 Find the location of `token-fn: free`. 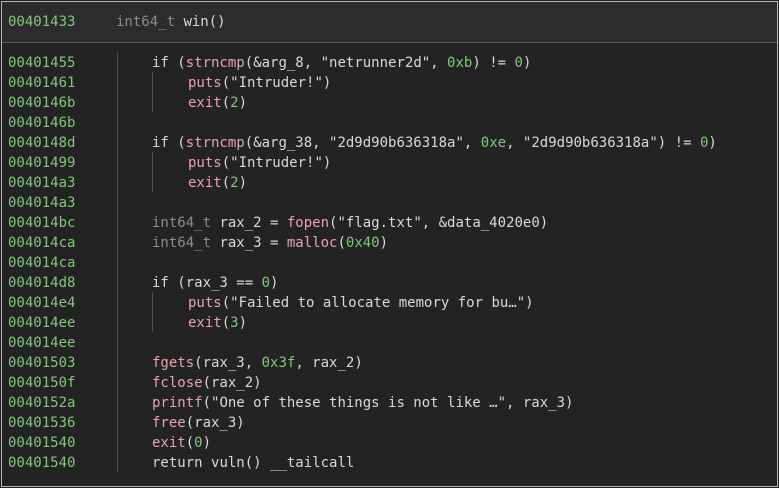

token-fn: free is located at coordinates (169, 423).